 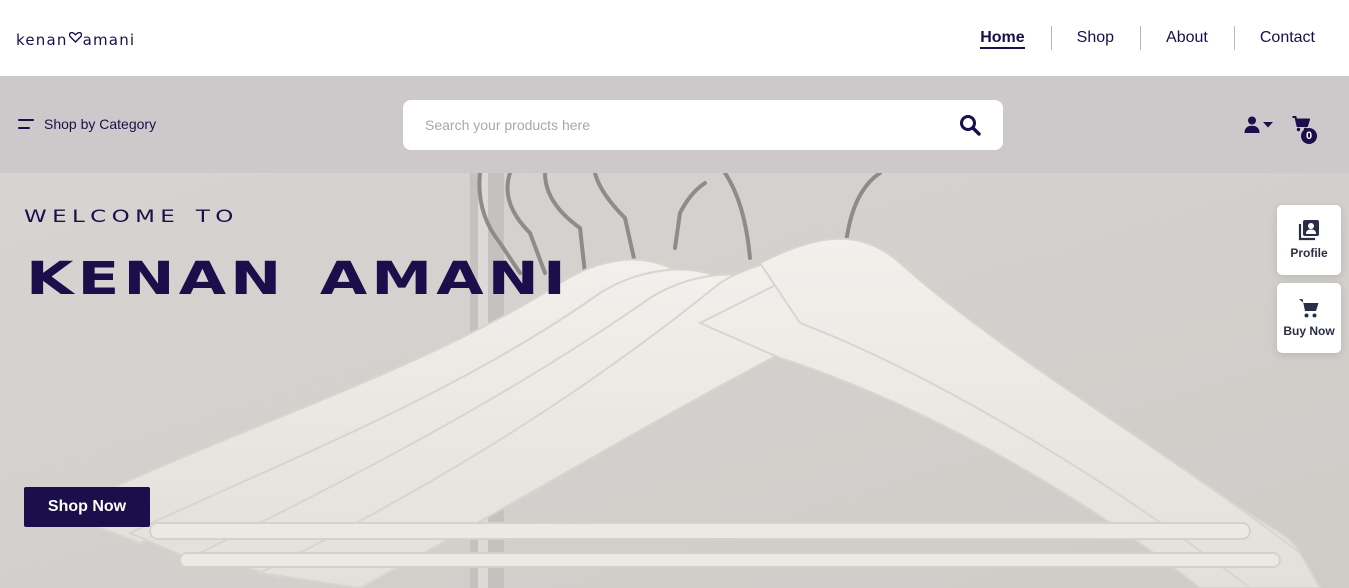 What do you see at coordinates (1308, 230) in the screenshot?
I see `profile-card-icon` at bounding box center [1308, 230].